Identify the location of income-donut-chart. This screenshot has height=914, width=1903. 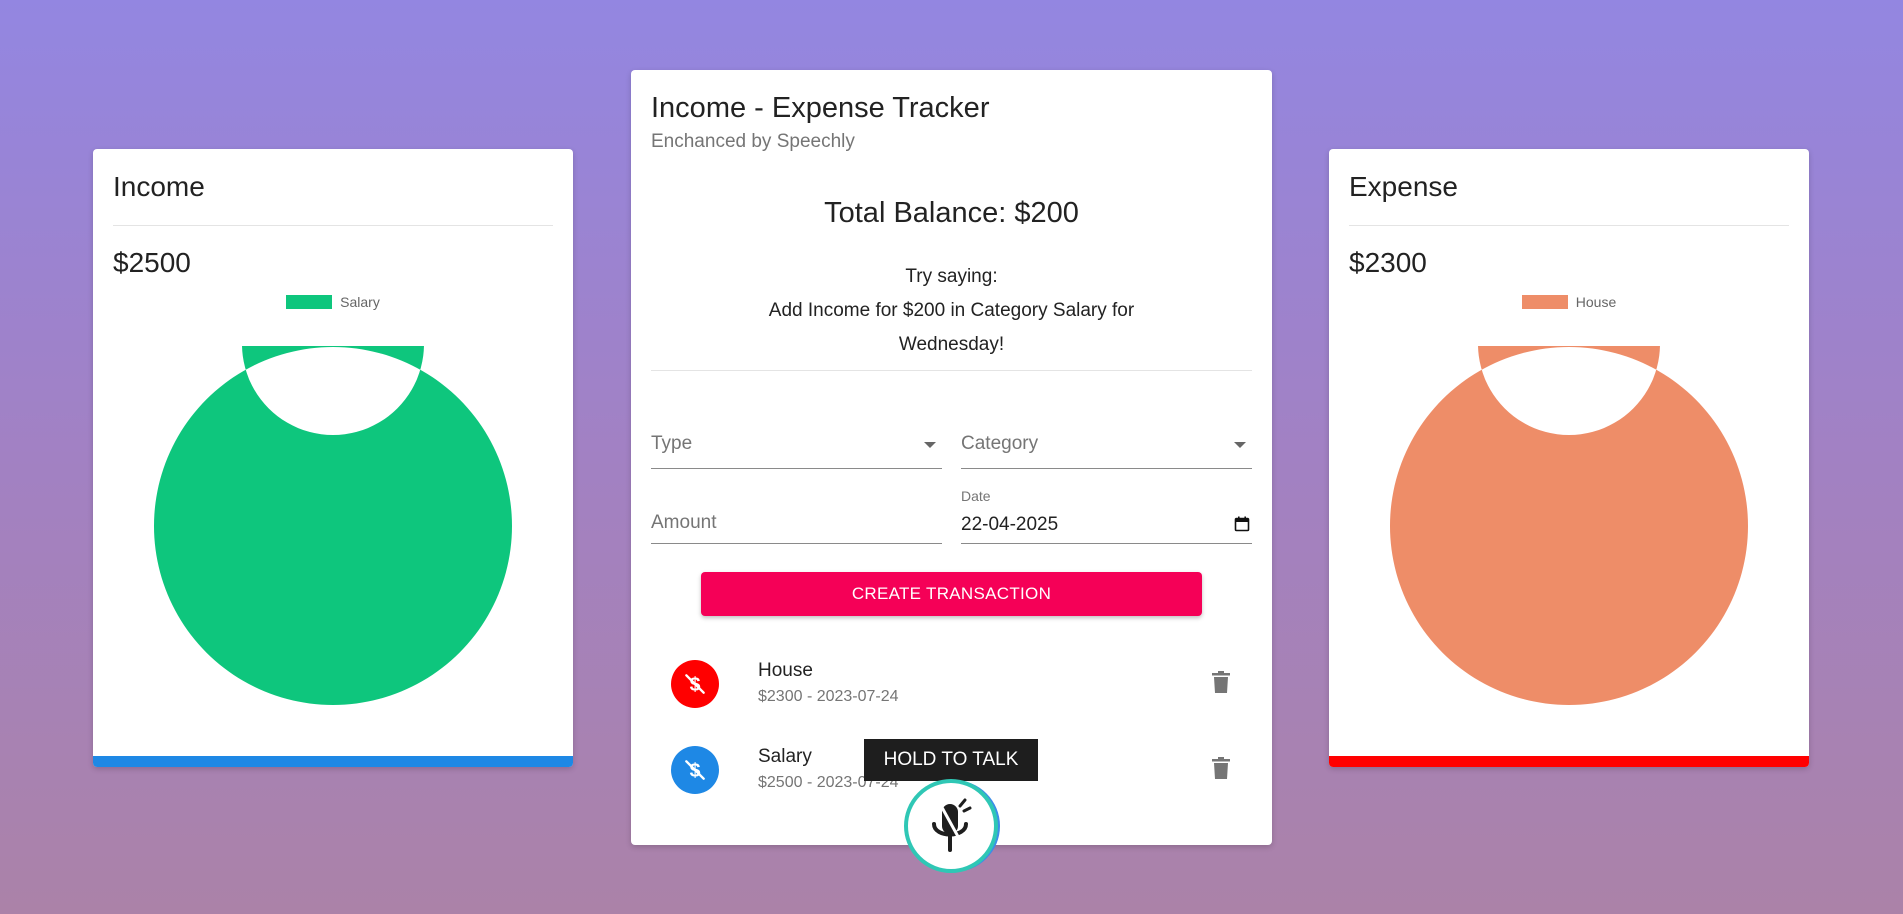
(333, 525).